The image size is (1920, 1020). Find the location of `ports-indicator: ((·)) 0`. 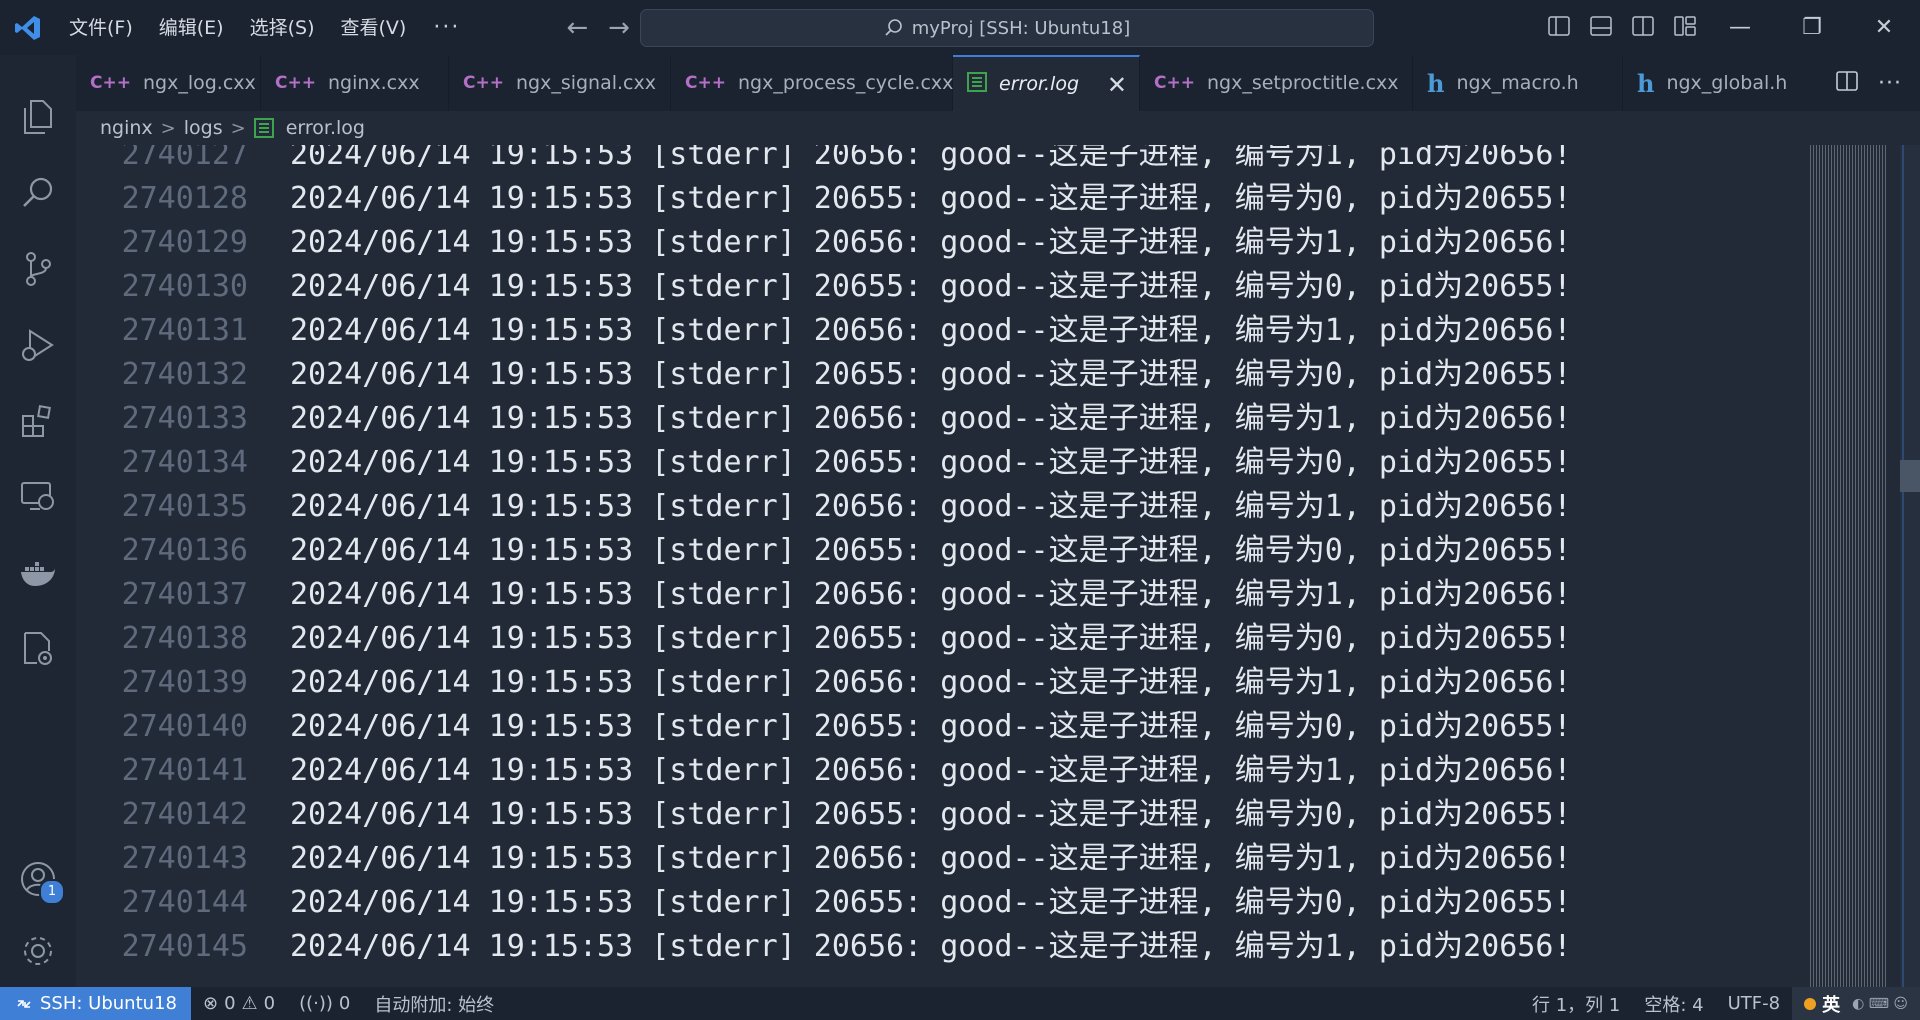

ports-indicator: ((·)) 0 is located at coordinates (324, 1003).